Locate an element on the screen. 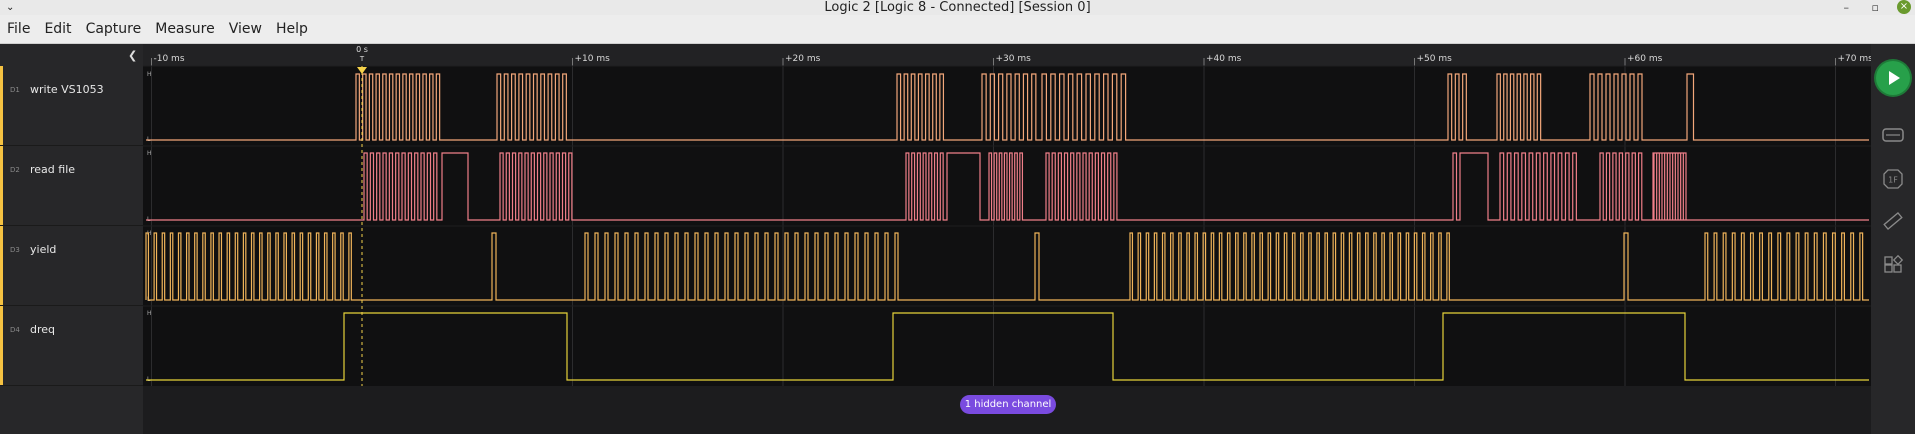  right-toolbar is located at coordinates (1893, 239).